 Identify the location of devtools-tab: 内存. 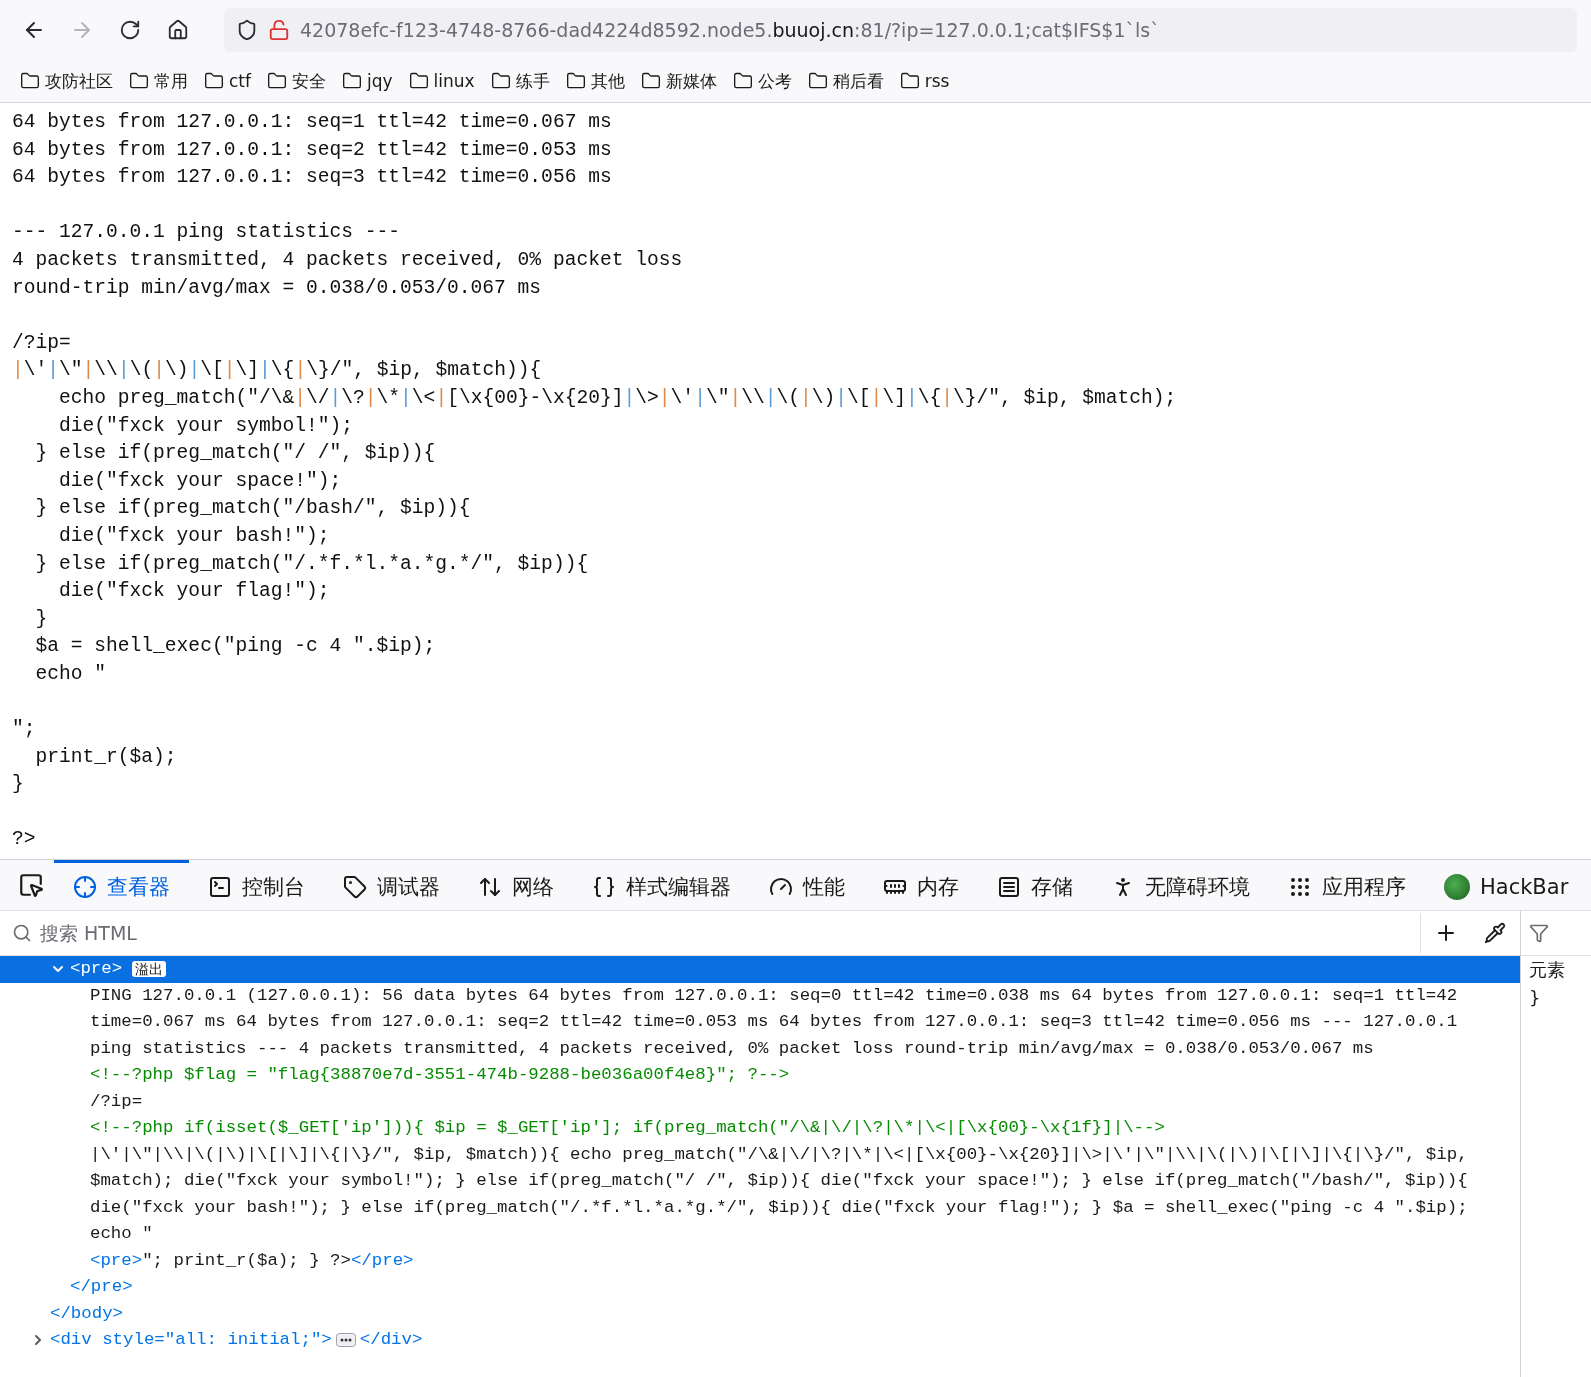
(921, 885).